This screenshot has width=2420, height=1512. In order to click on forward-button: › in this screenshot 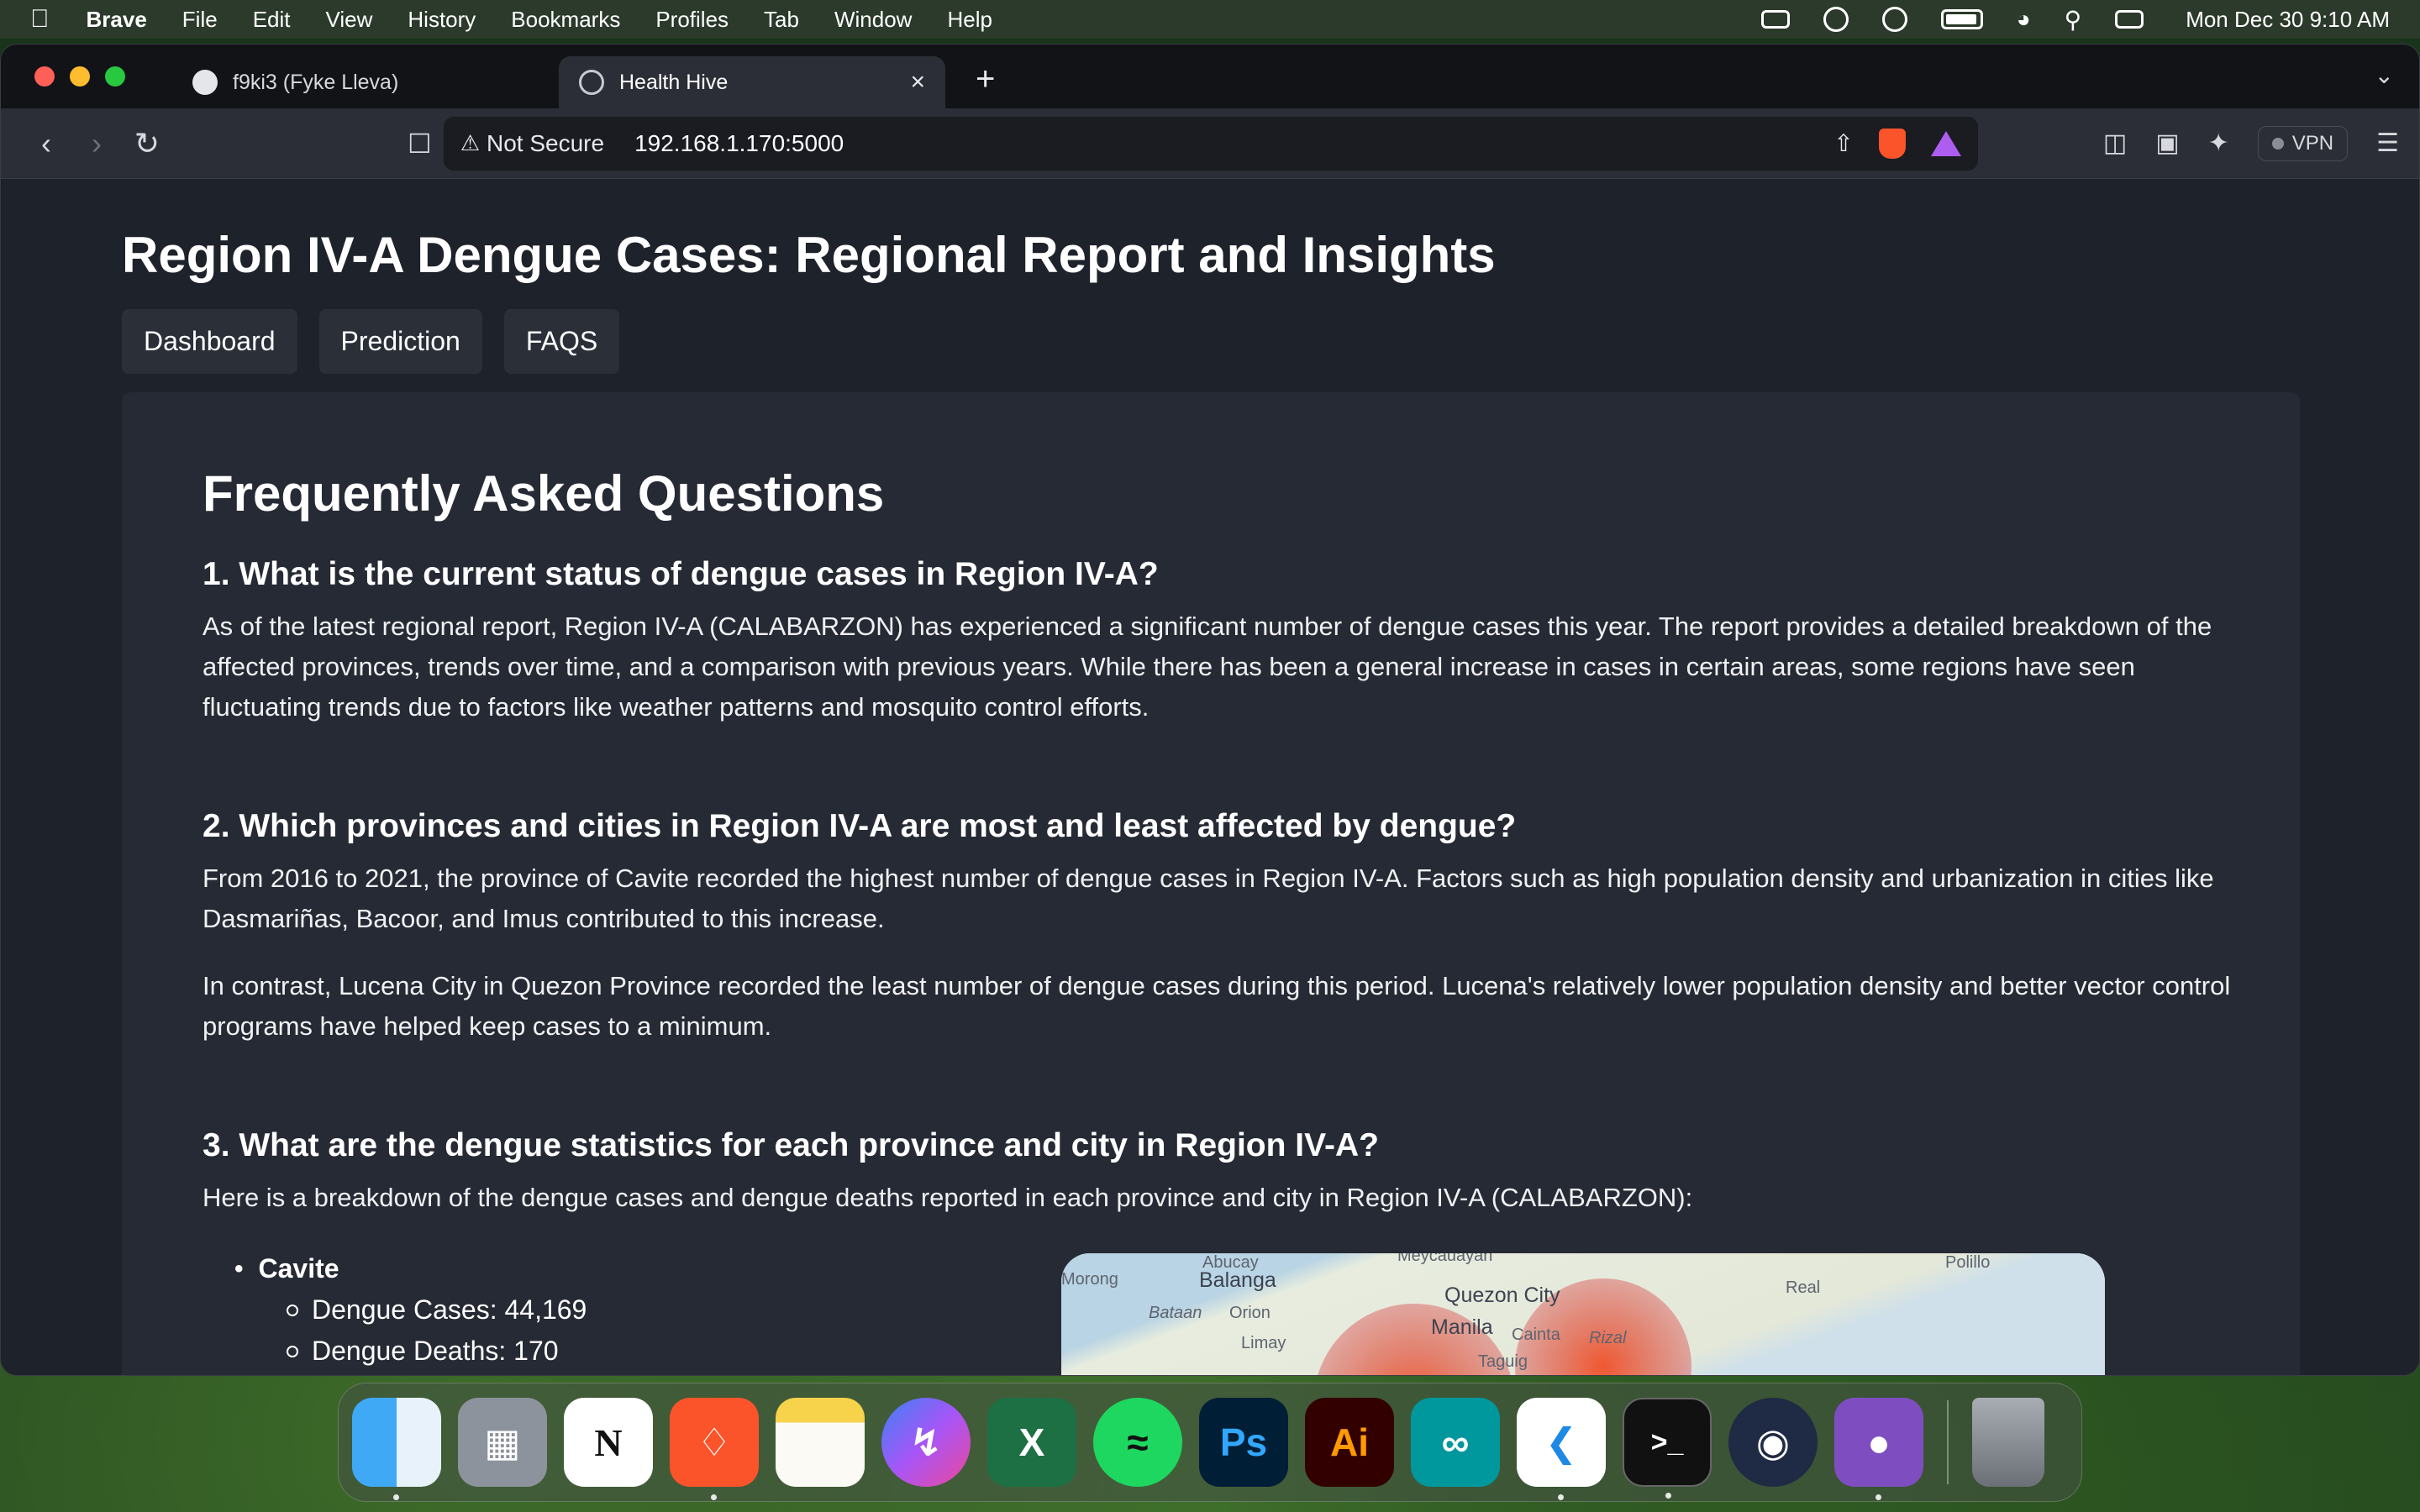, I will do `click(96, 143)`.